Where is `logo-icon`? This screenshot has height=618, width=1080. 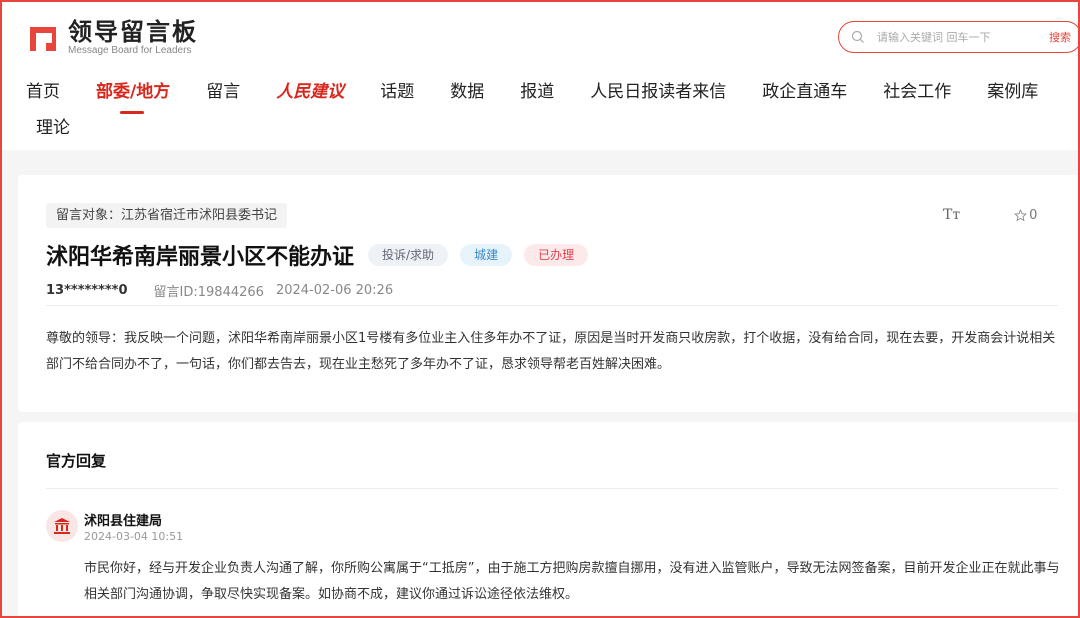 logo-icon is located at coordinates (43, 39).